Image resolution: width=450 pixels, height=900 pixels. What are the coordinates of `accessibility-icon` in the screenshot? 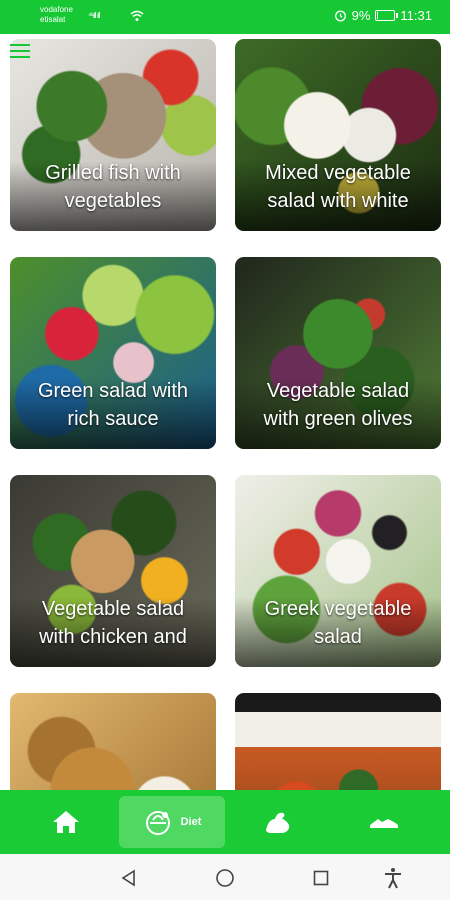 It's located at (393, 878).